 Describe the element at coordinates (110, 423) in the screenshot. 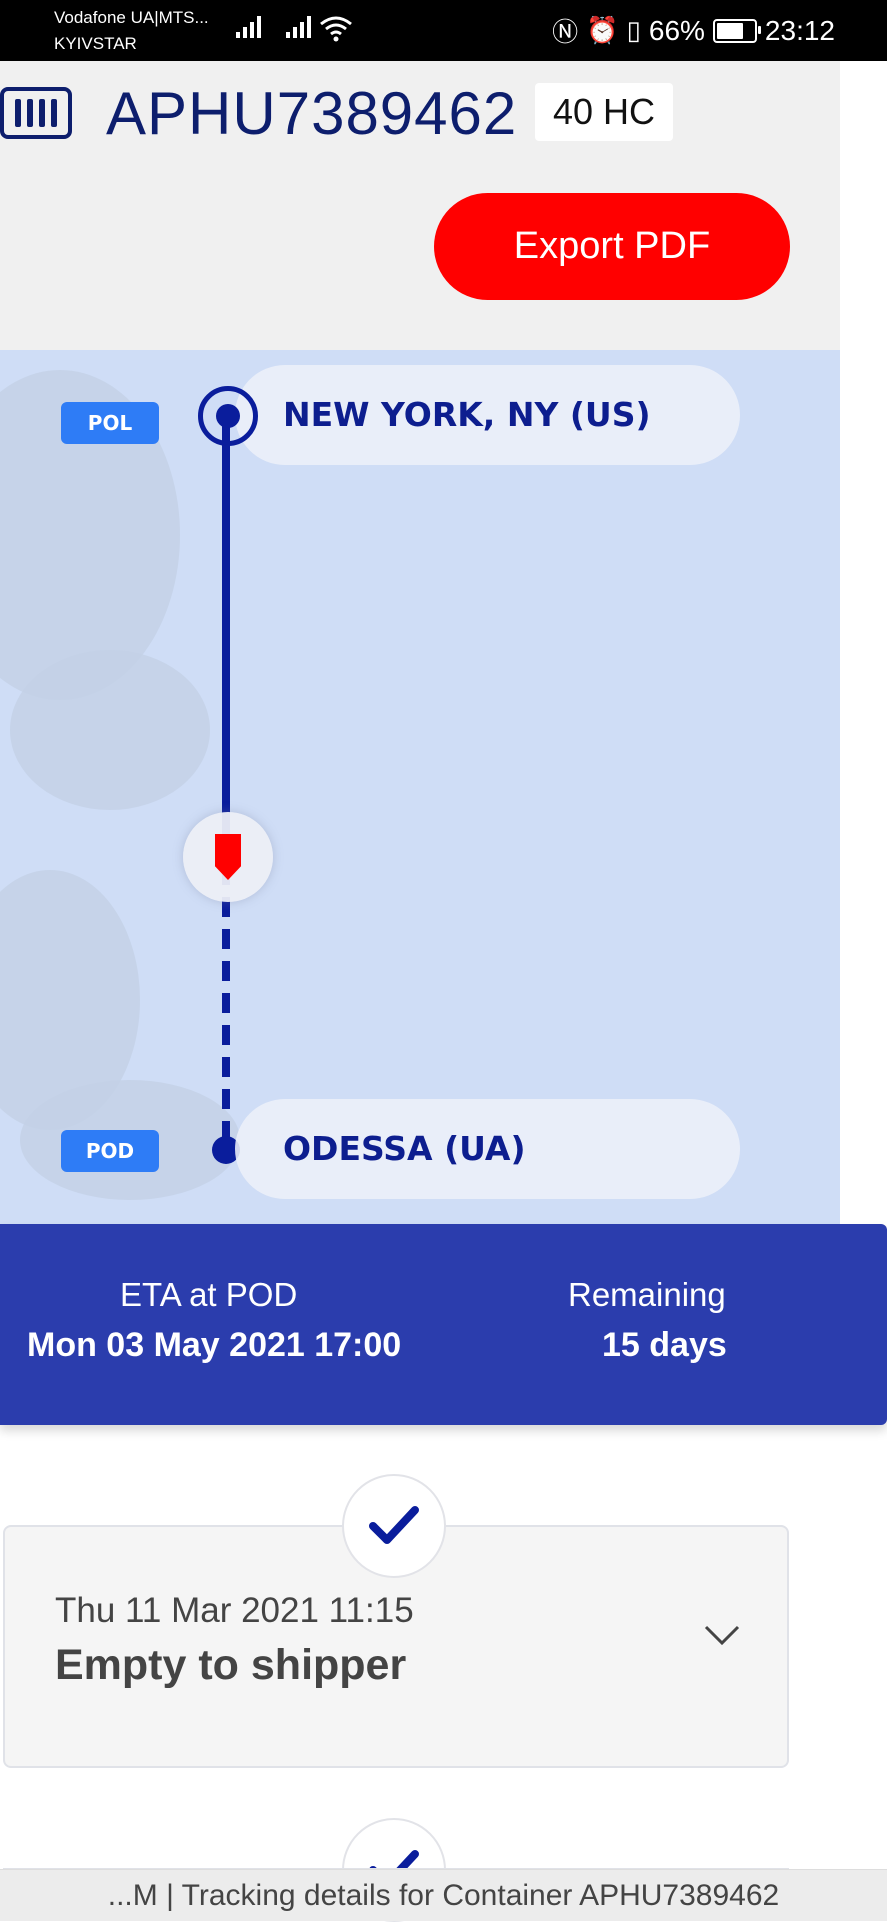

I see `pol-badge: POL` at that location.